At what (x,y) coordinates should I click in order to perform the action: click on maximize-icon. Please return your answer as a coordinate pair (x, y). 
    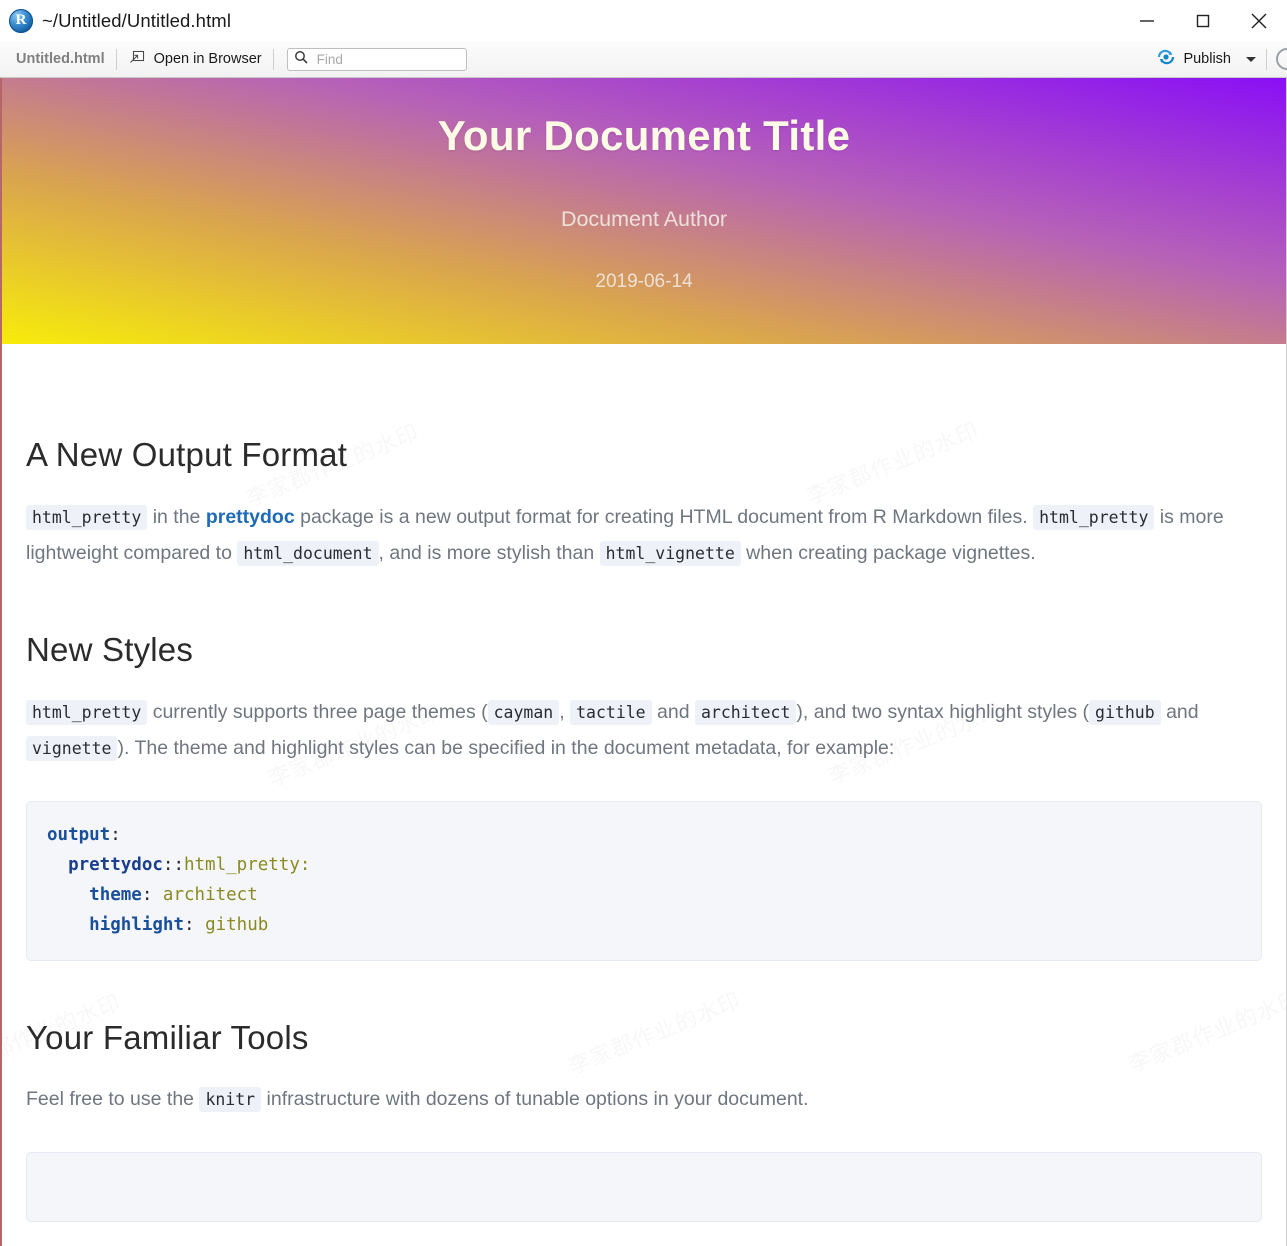
    Looking at the image, I should click on (1203, 21).